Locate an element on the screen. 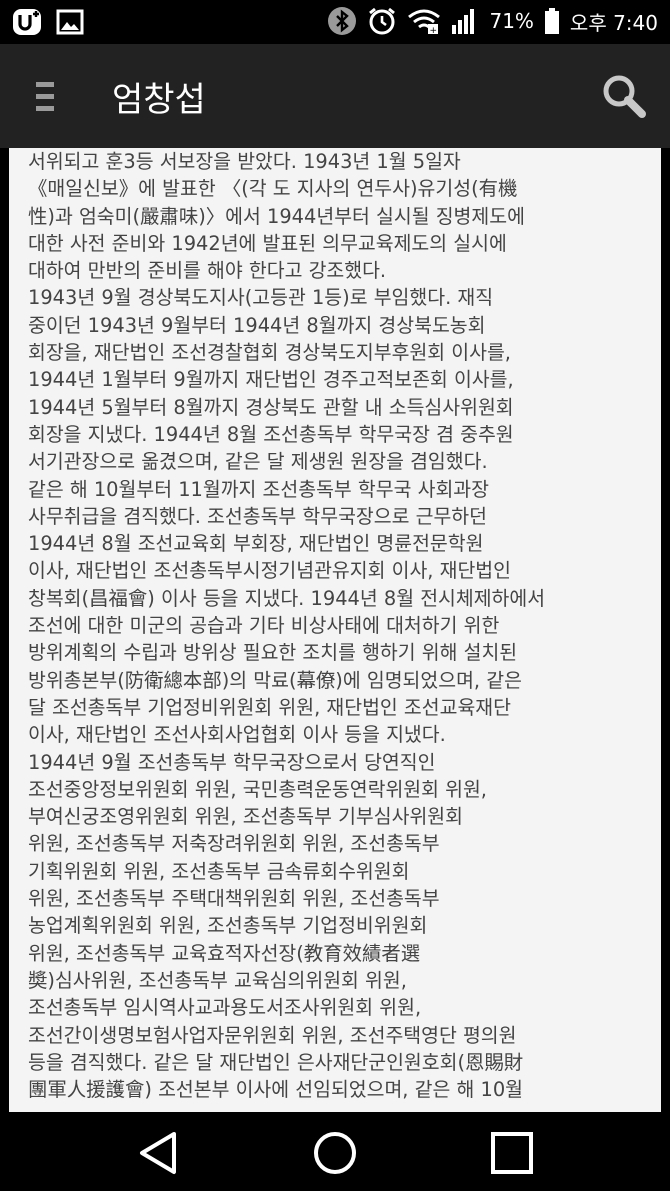 The image size is (670, 1191). article-line: 1944년 5월부터 8월까지 경상북도 관할 내 소득심사위원회 is located at coordinates (271, 407).